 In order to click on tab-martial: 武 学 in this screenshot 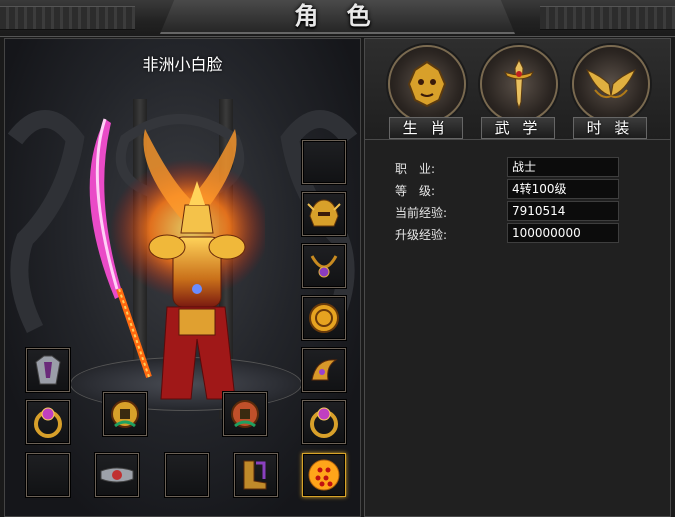, I will do `click(517, 92)`.